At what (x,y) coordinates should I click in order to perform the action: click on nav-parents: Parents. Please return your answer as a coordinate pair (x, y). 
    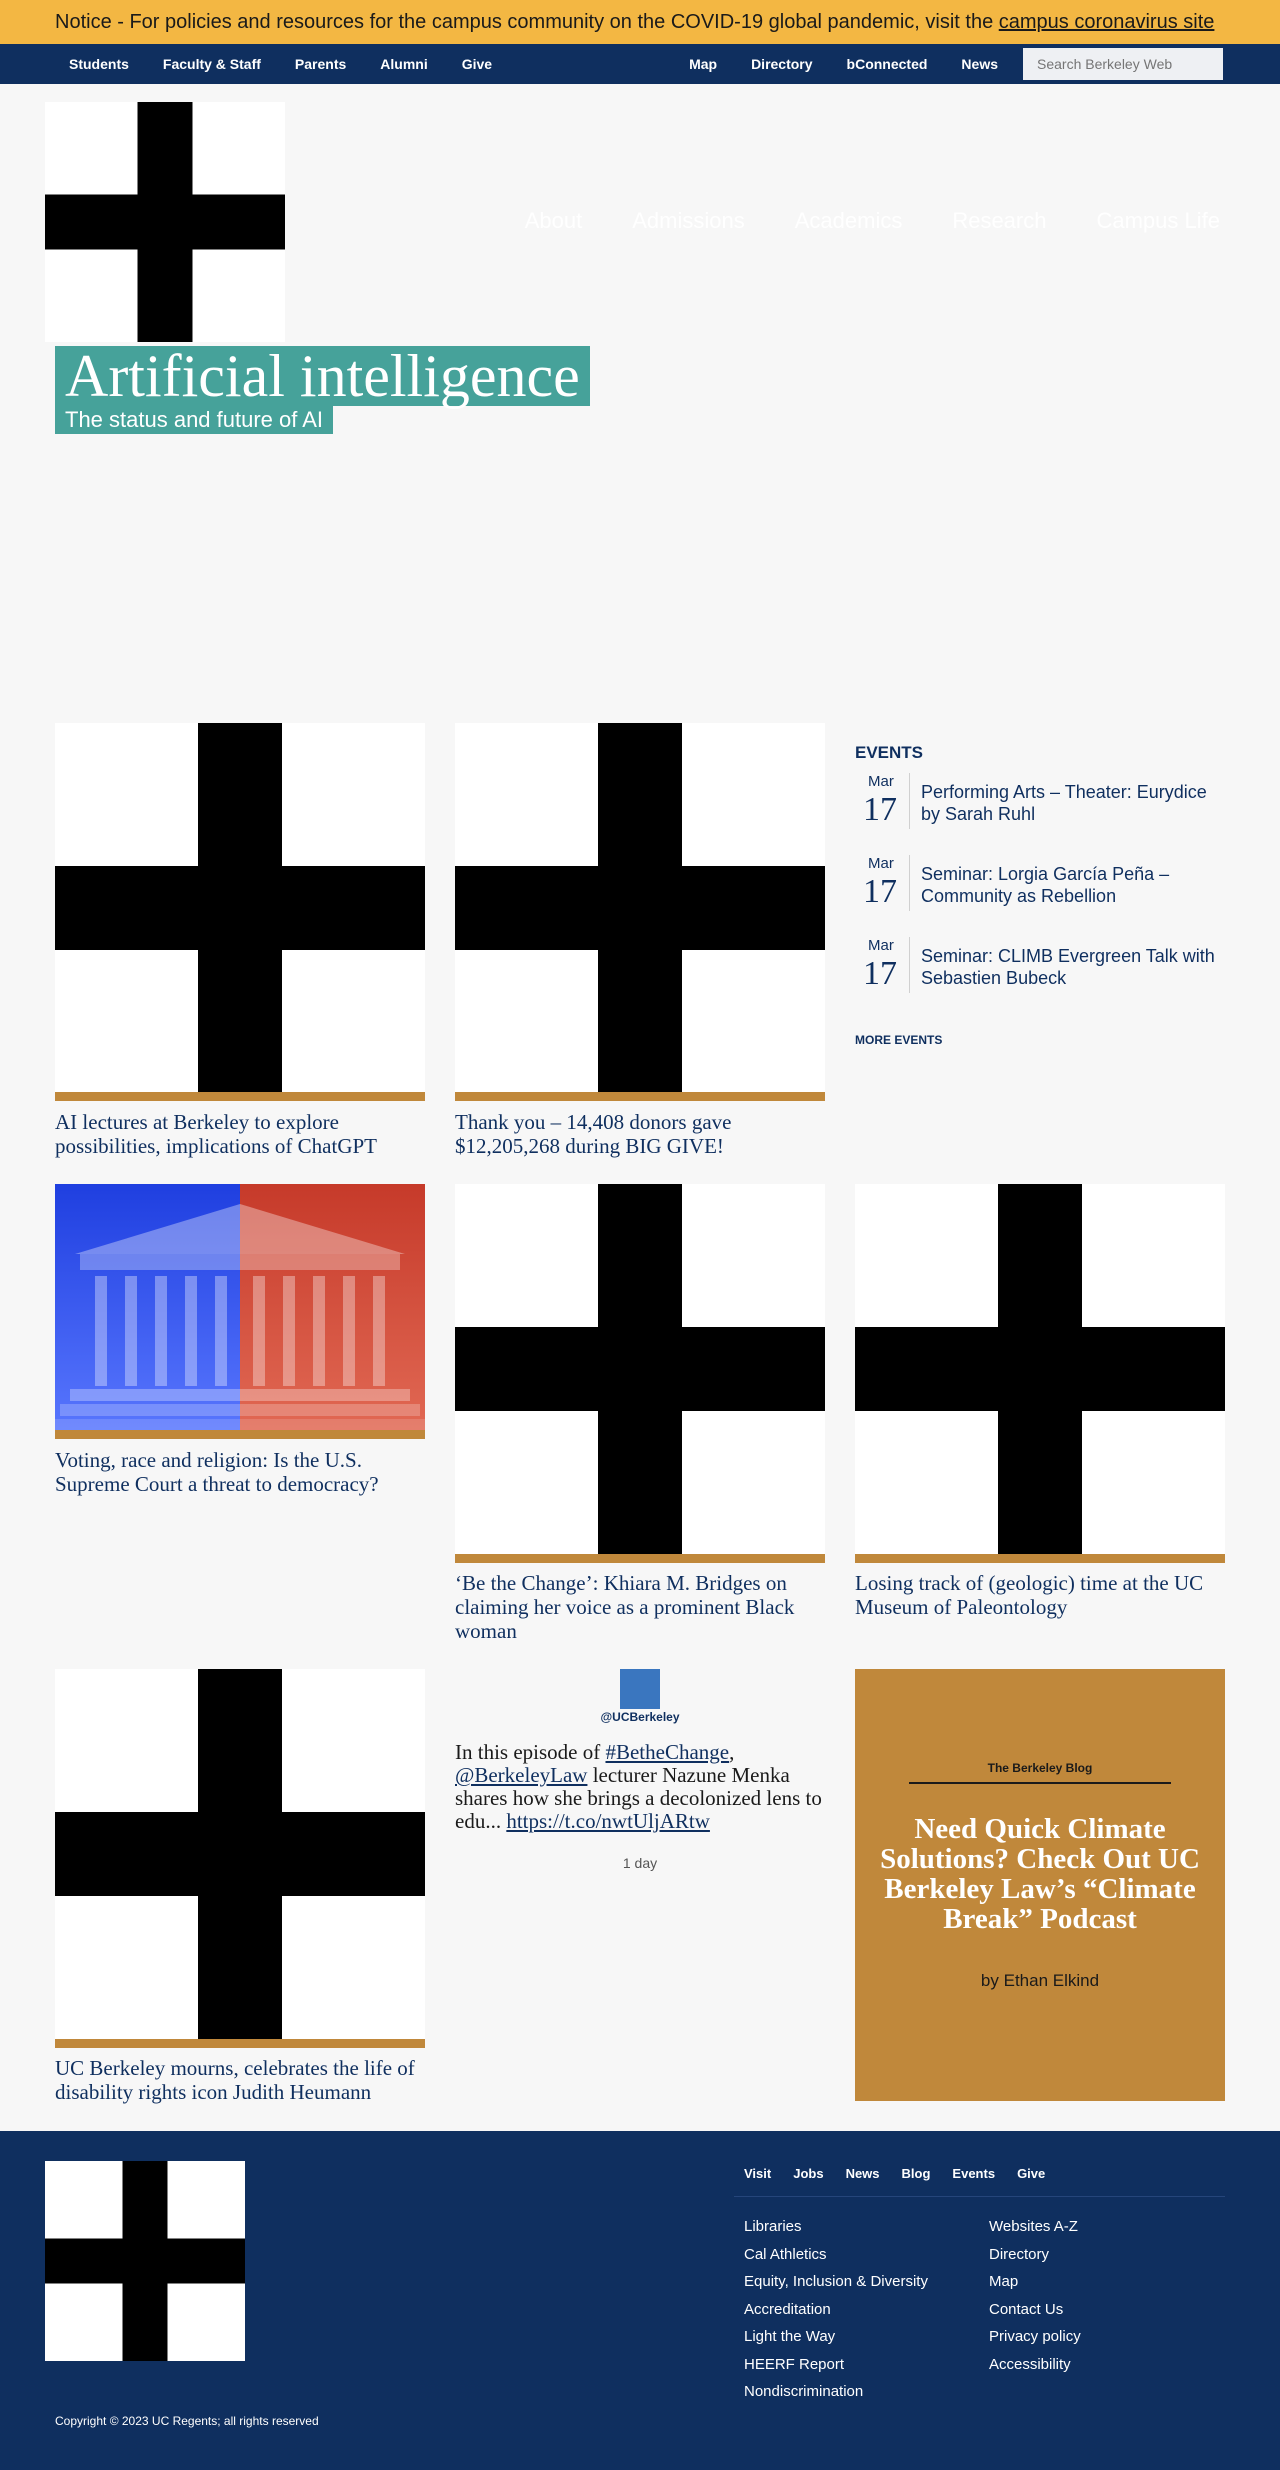
    Looking at the image, I should click on (320, 64).